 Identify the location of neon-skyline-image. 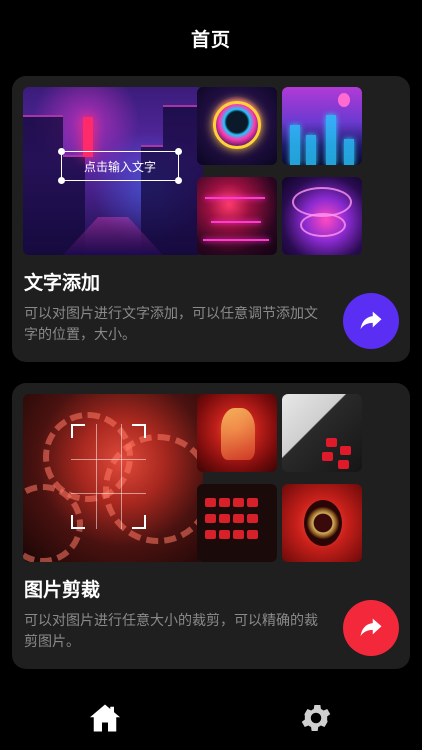
(322, 126).